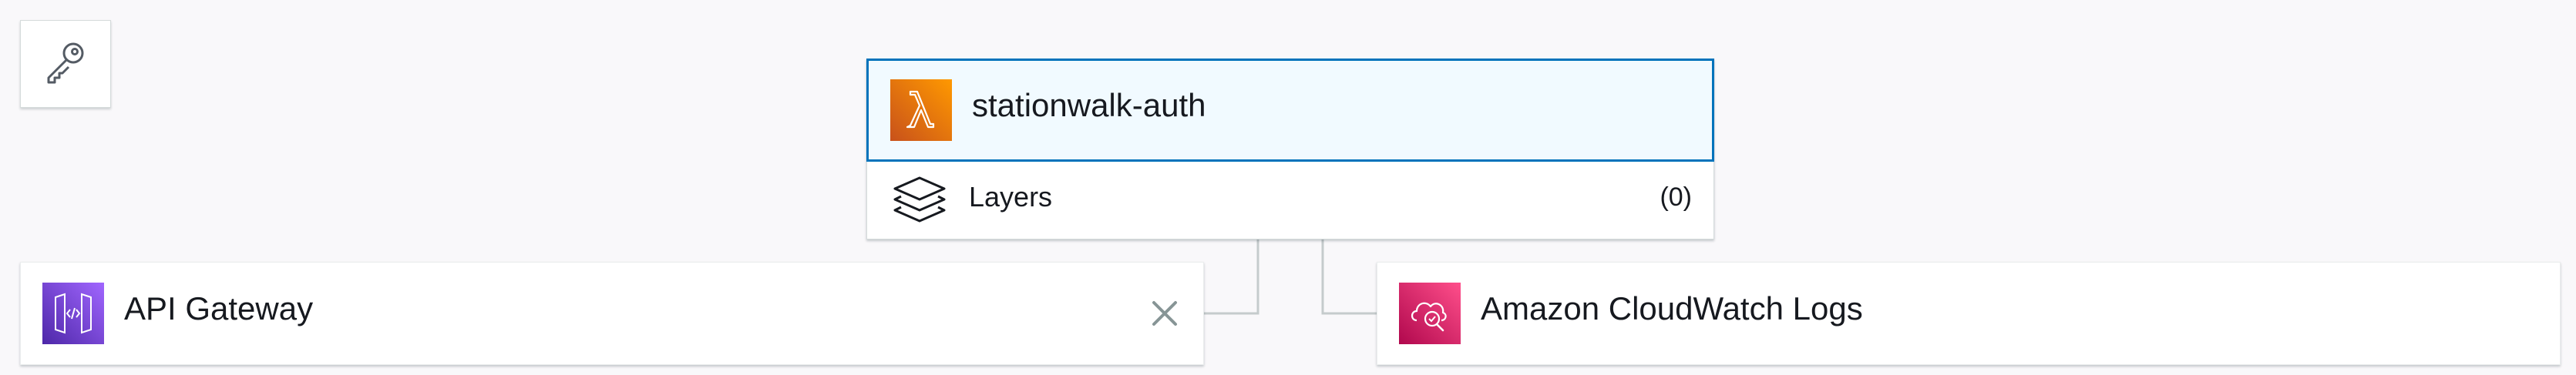  What do you see at coordinates (1349, 277) in the screenshot?
I see `destination-connector-line` at bounding box center [1349, 277].